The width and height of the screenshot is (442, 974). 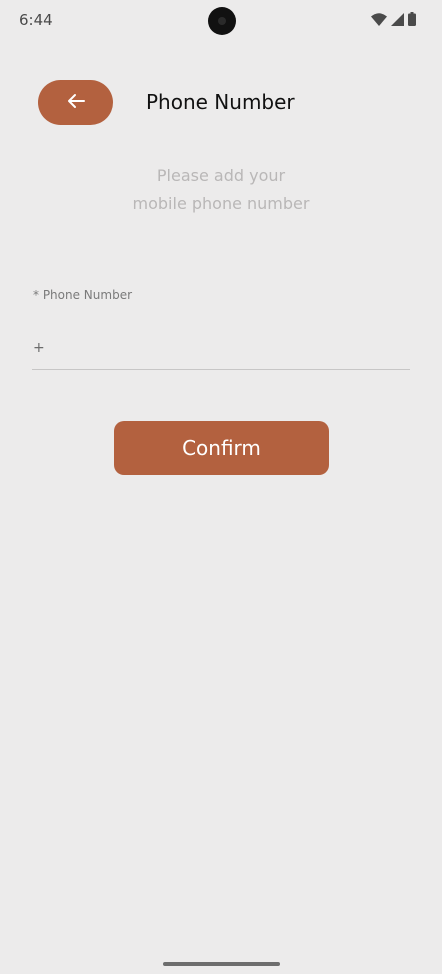 What do you see at coordinates (221, 175) in the screenshot?
I see `intro-line-1: Please add your` at bounding box center [221, 175].